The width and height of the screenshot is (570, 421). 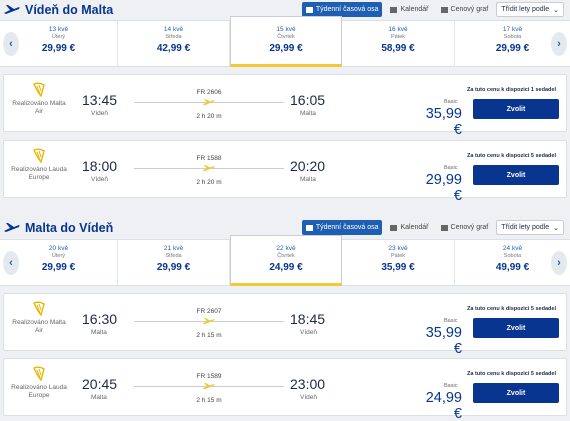 I want to click on fare-price: 35,99 €, so click(x=443, y=122).